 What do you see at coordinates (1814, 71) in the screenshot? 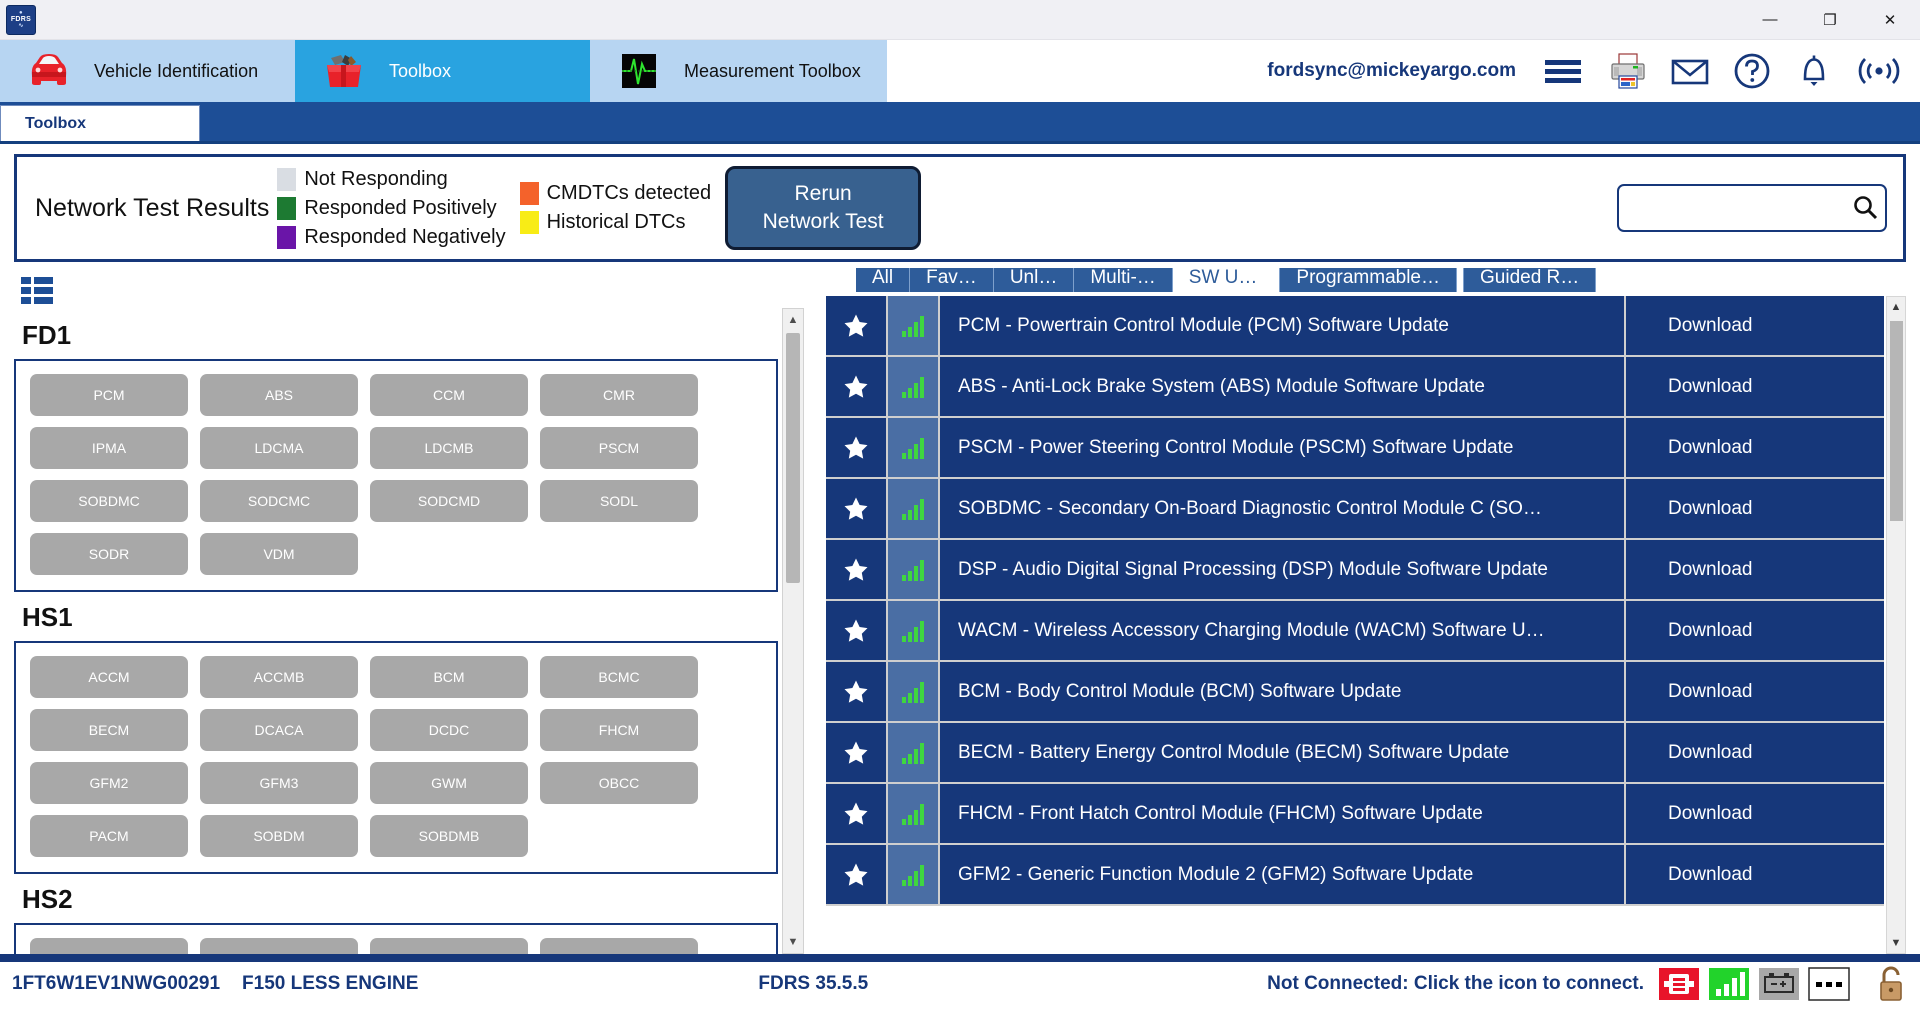
I see `bell-icon` at bounding box center [1814, 71].